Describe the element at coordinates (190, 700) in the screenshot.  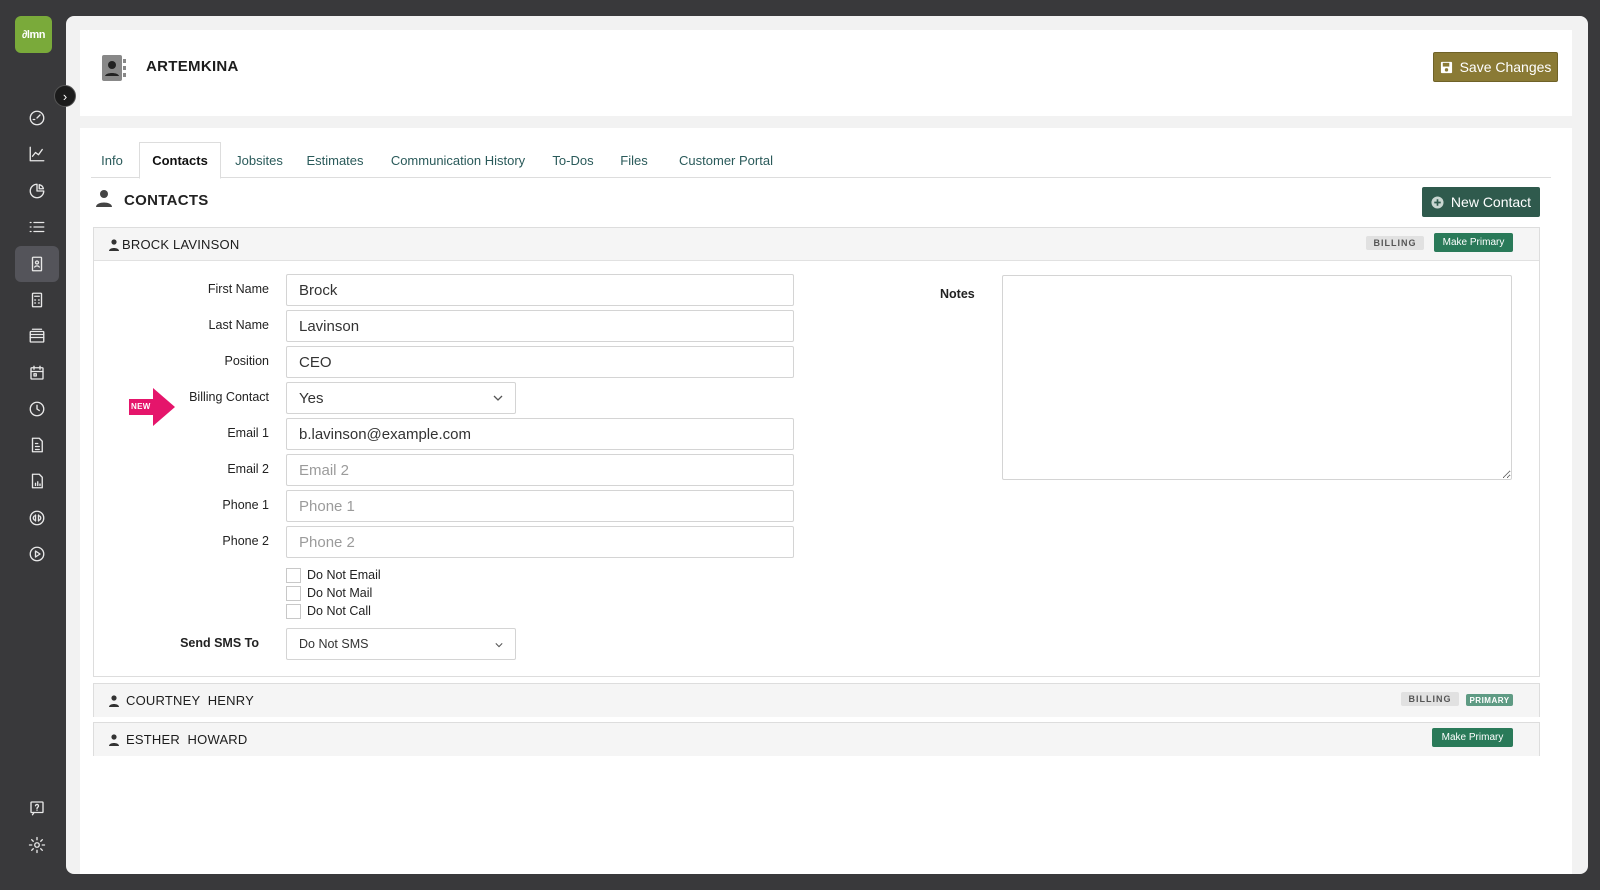
I see `contact-name: COURTNEY HENRY` at that location.